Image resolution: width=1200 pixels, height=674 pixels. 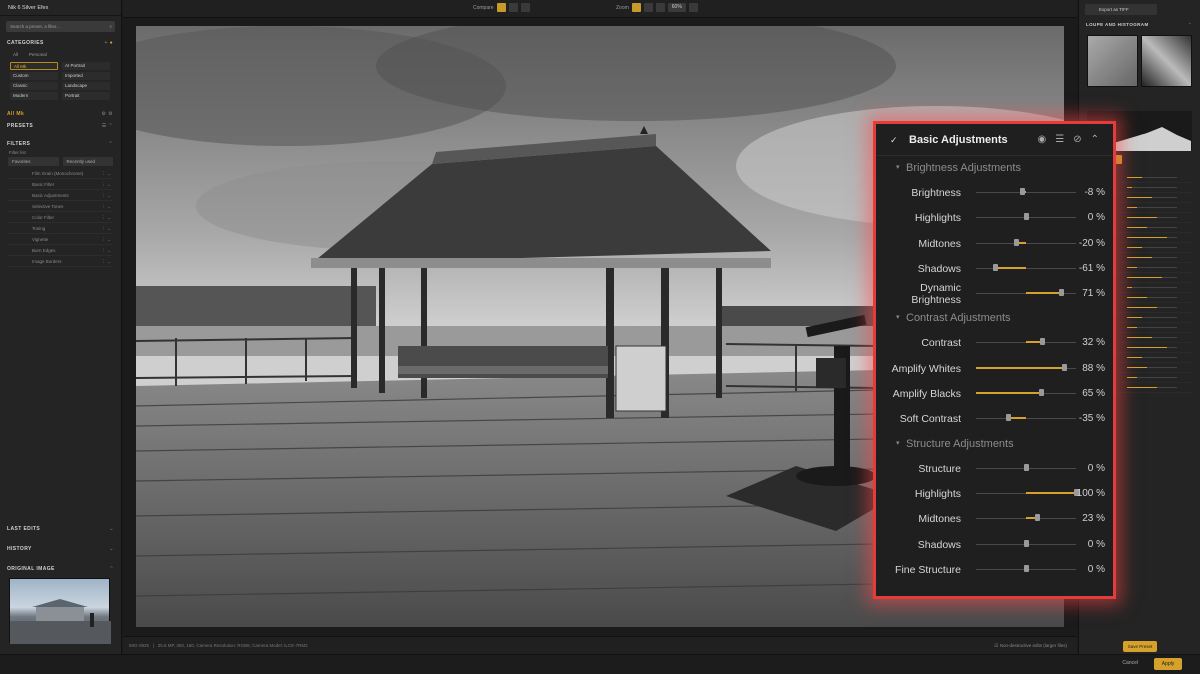 What do you see at coordinates (693, 7) in the screenshot?
I see `zoom-dropdown` at bounding box center [693, 7].